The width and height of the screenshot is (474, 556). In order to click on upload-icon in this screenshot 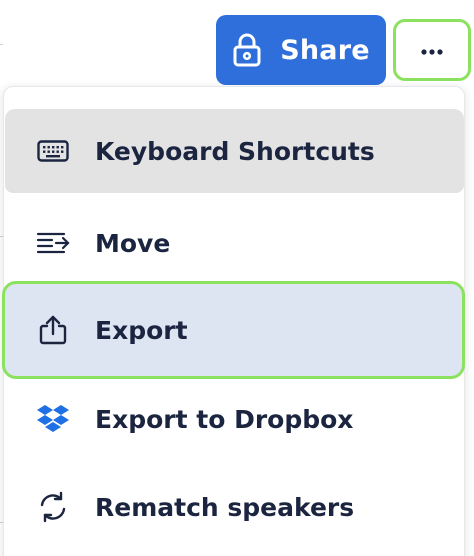, I will do `click(53, 330)`.